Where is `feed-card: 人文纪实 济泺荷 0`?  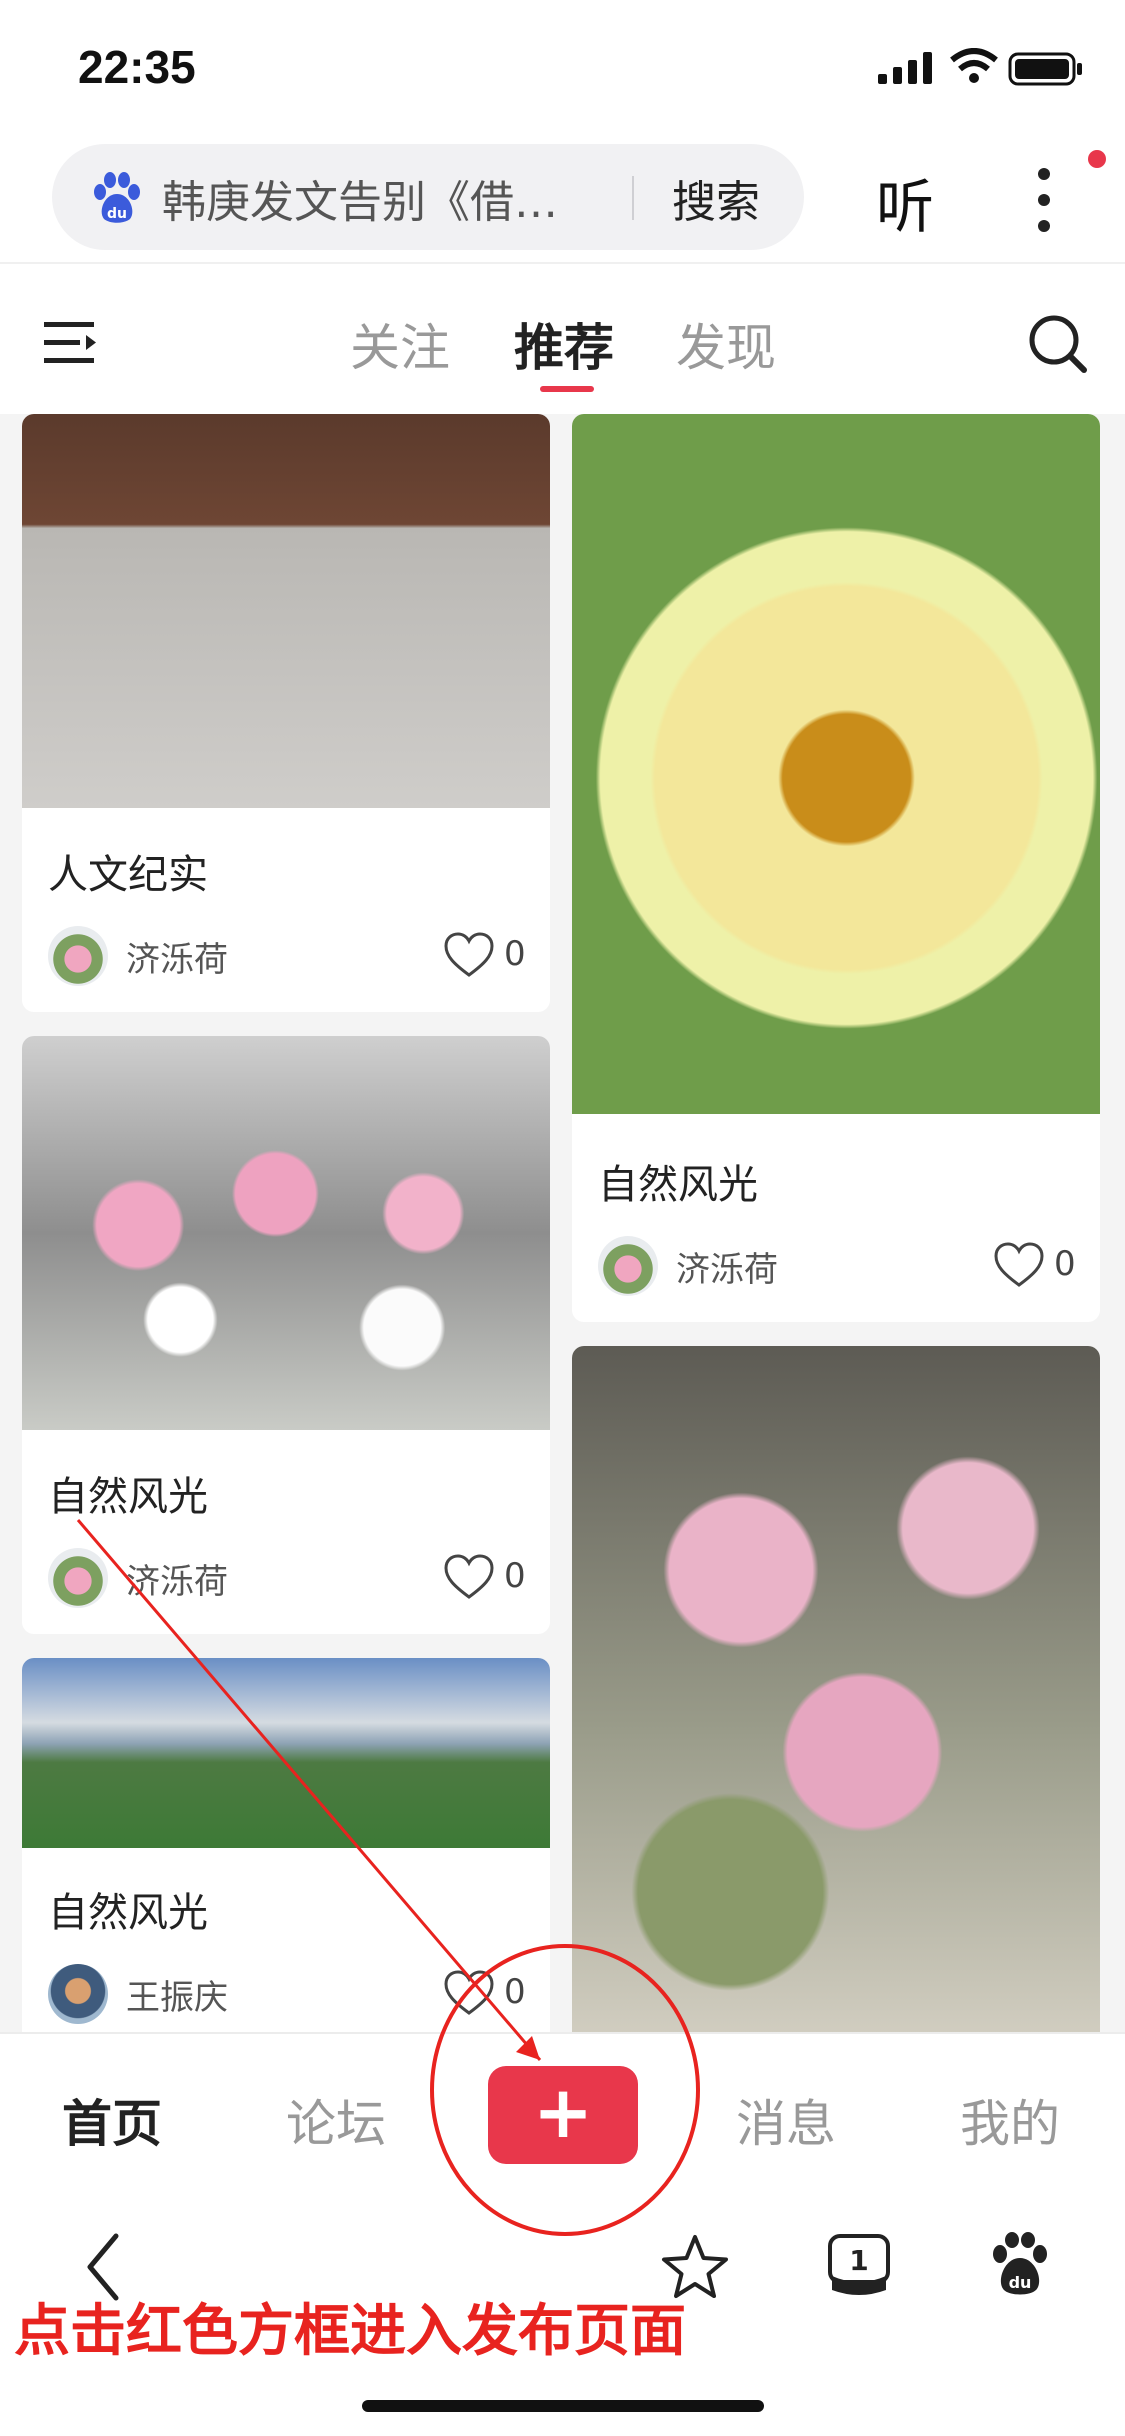
feed-card: 人文纪实 济泺荷 0 is located at coordinates (286, 713).